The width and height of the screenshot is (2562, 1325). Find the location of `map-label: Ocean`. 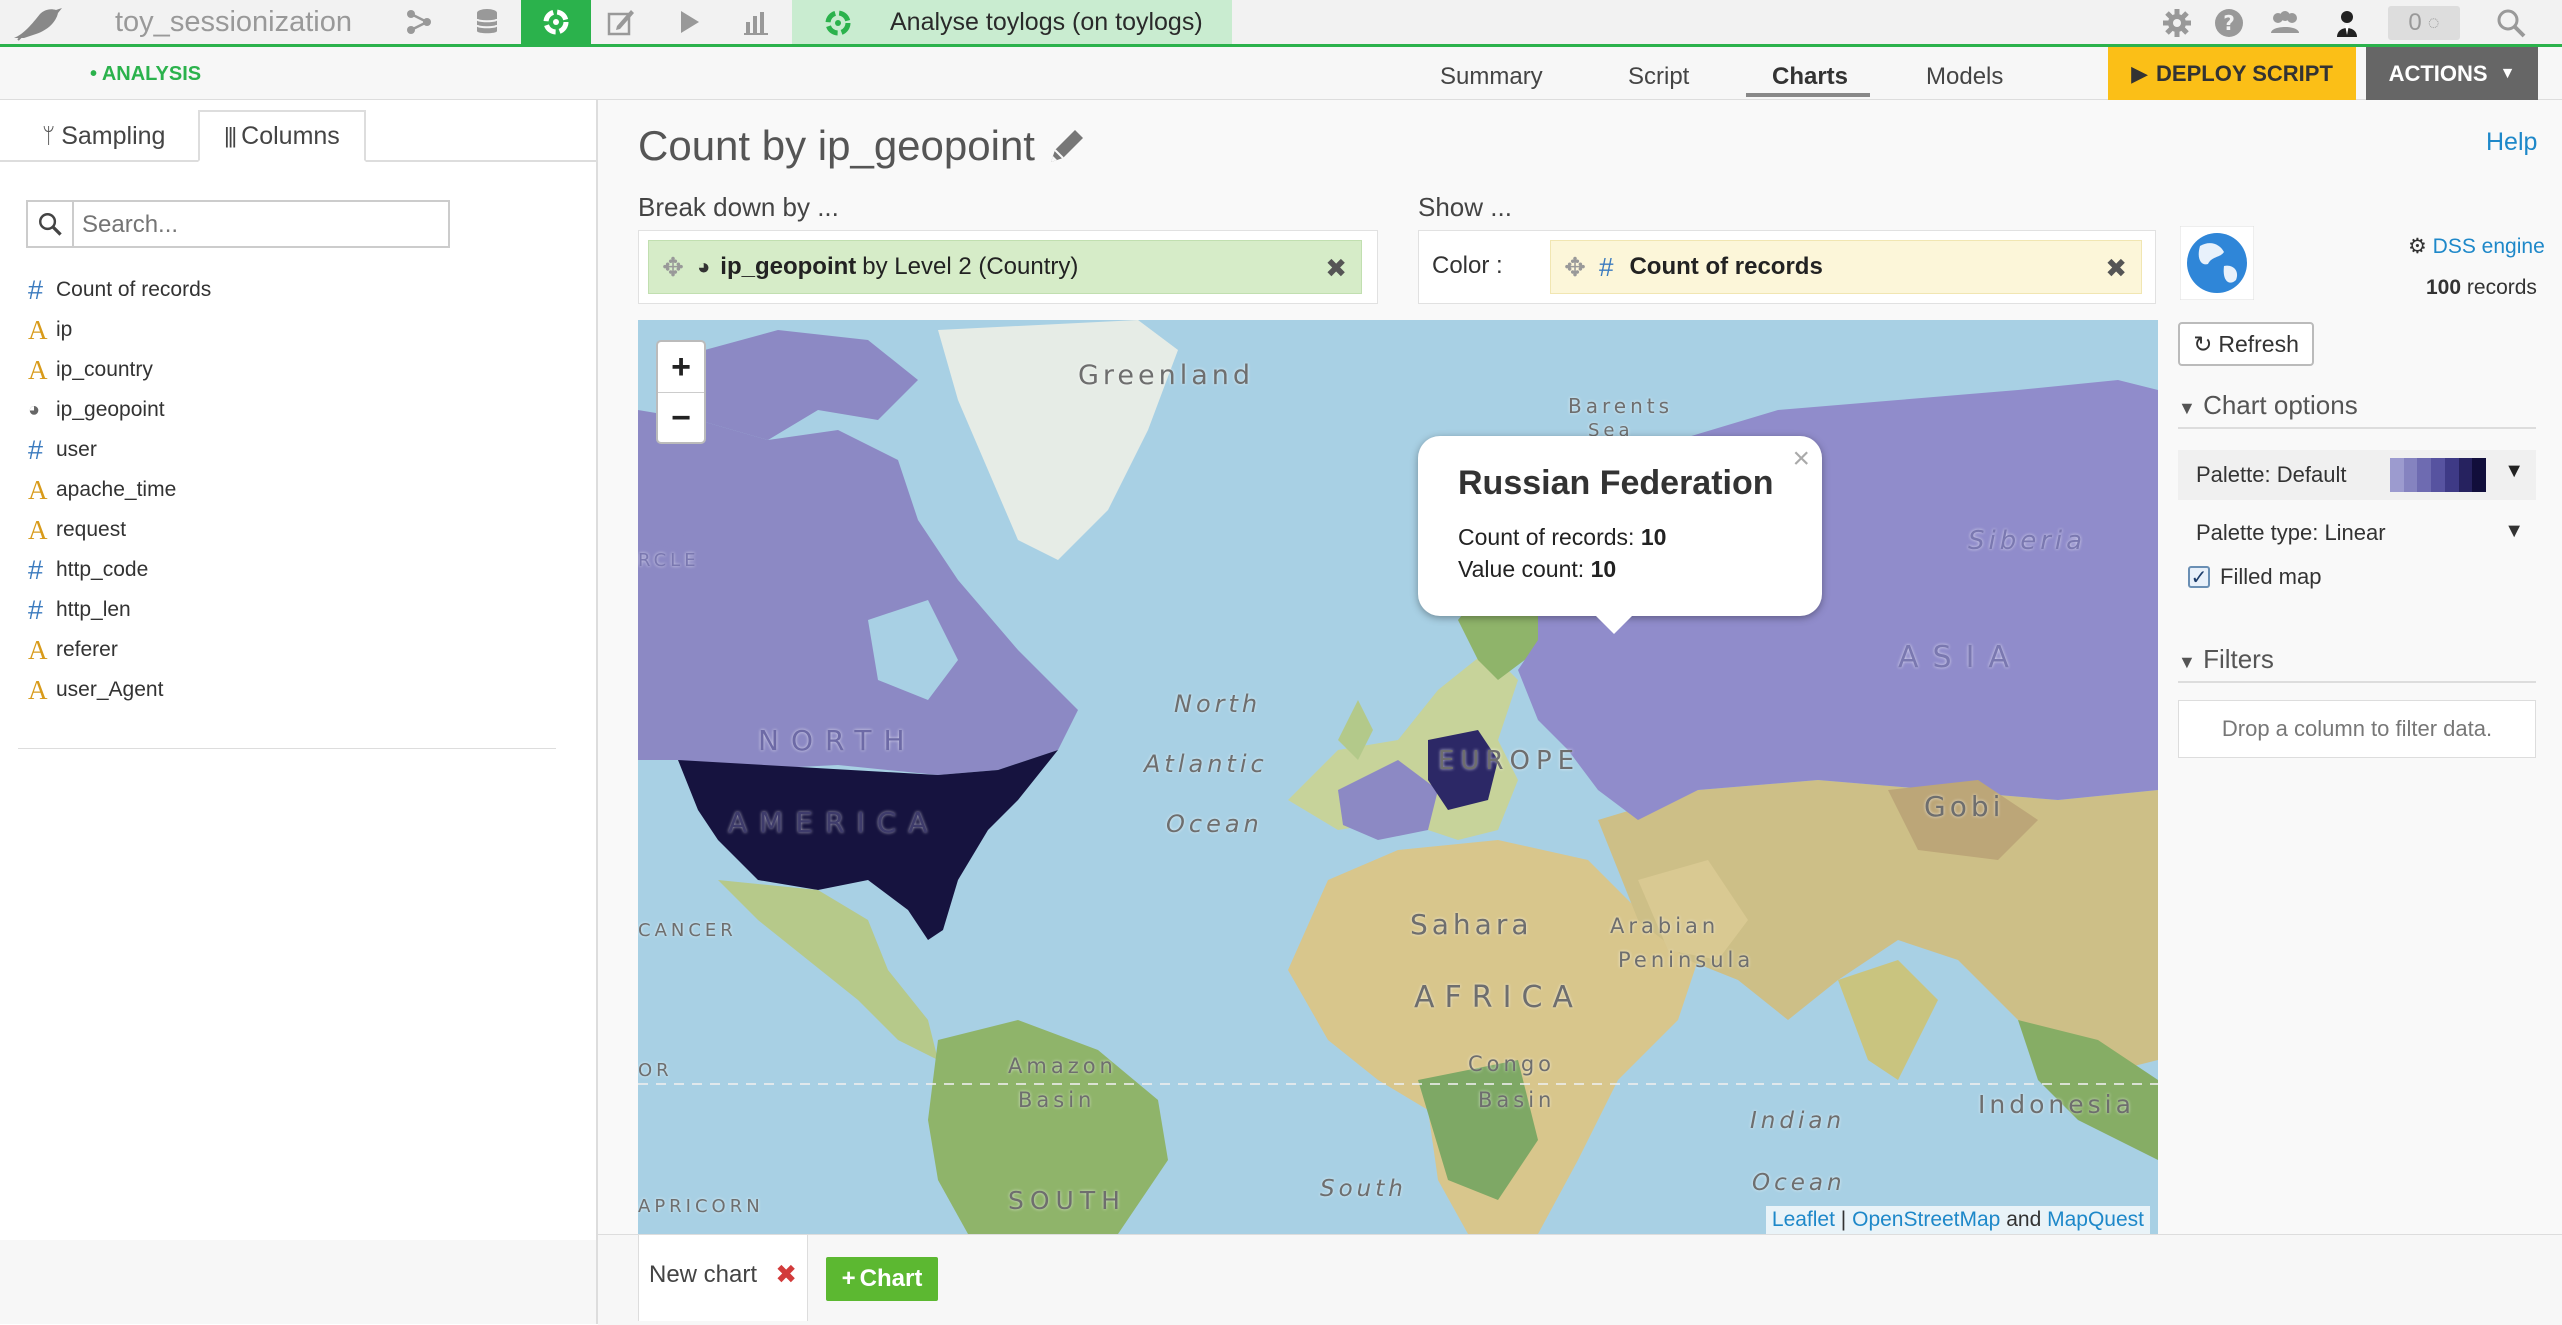

map-label: Ocean is located at coordinates (1214, 824).